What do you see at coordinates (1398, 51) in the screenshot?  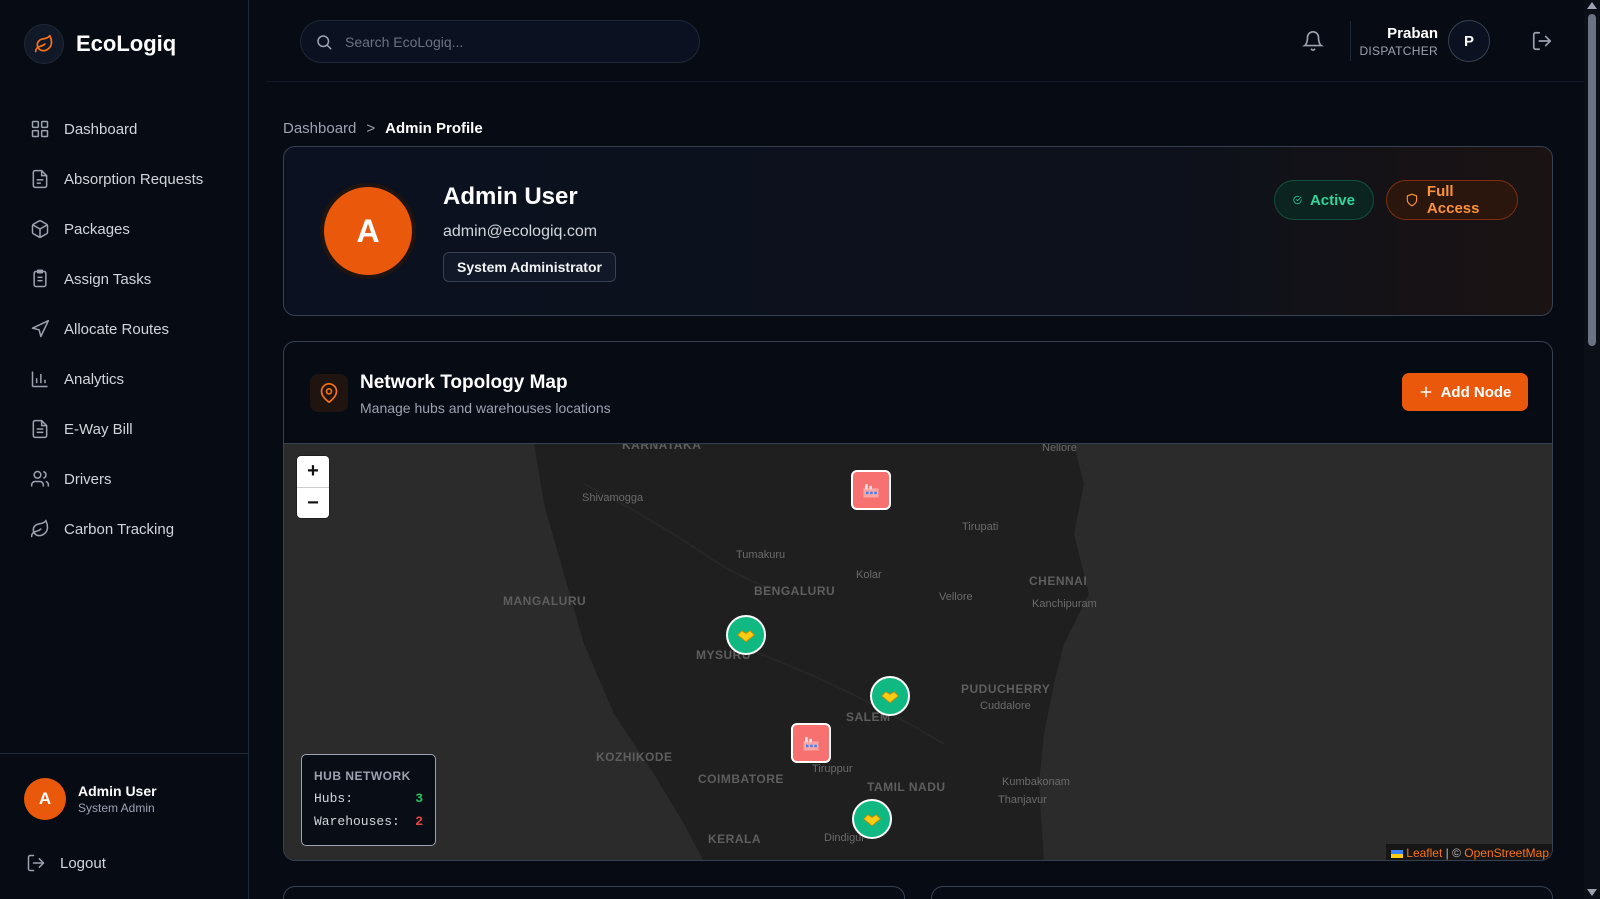 I see `header-user-role: DISPATCHER` at bounding box center [1398, 51].